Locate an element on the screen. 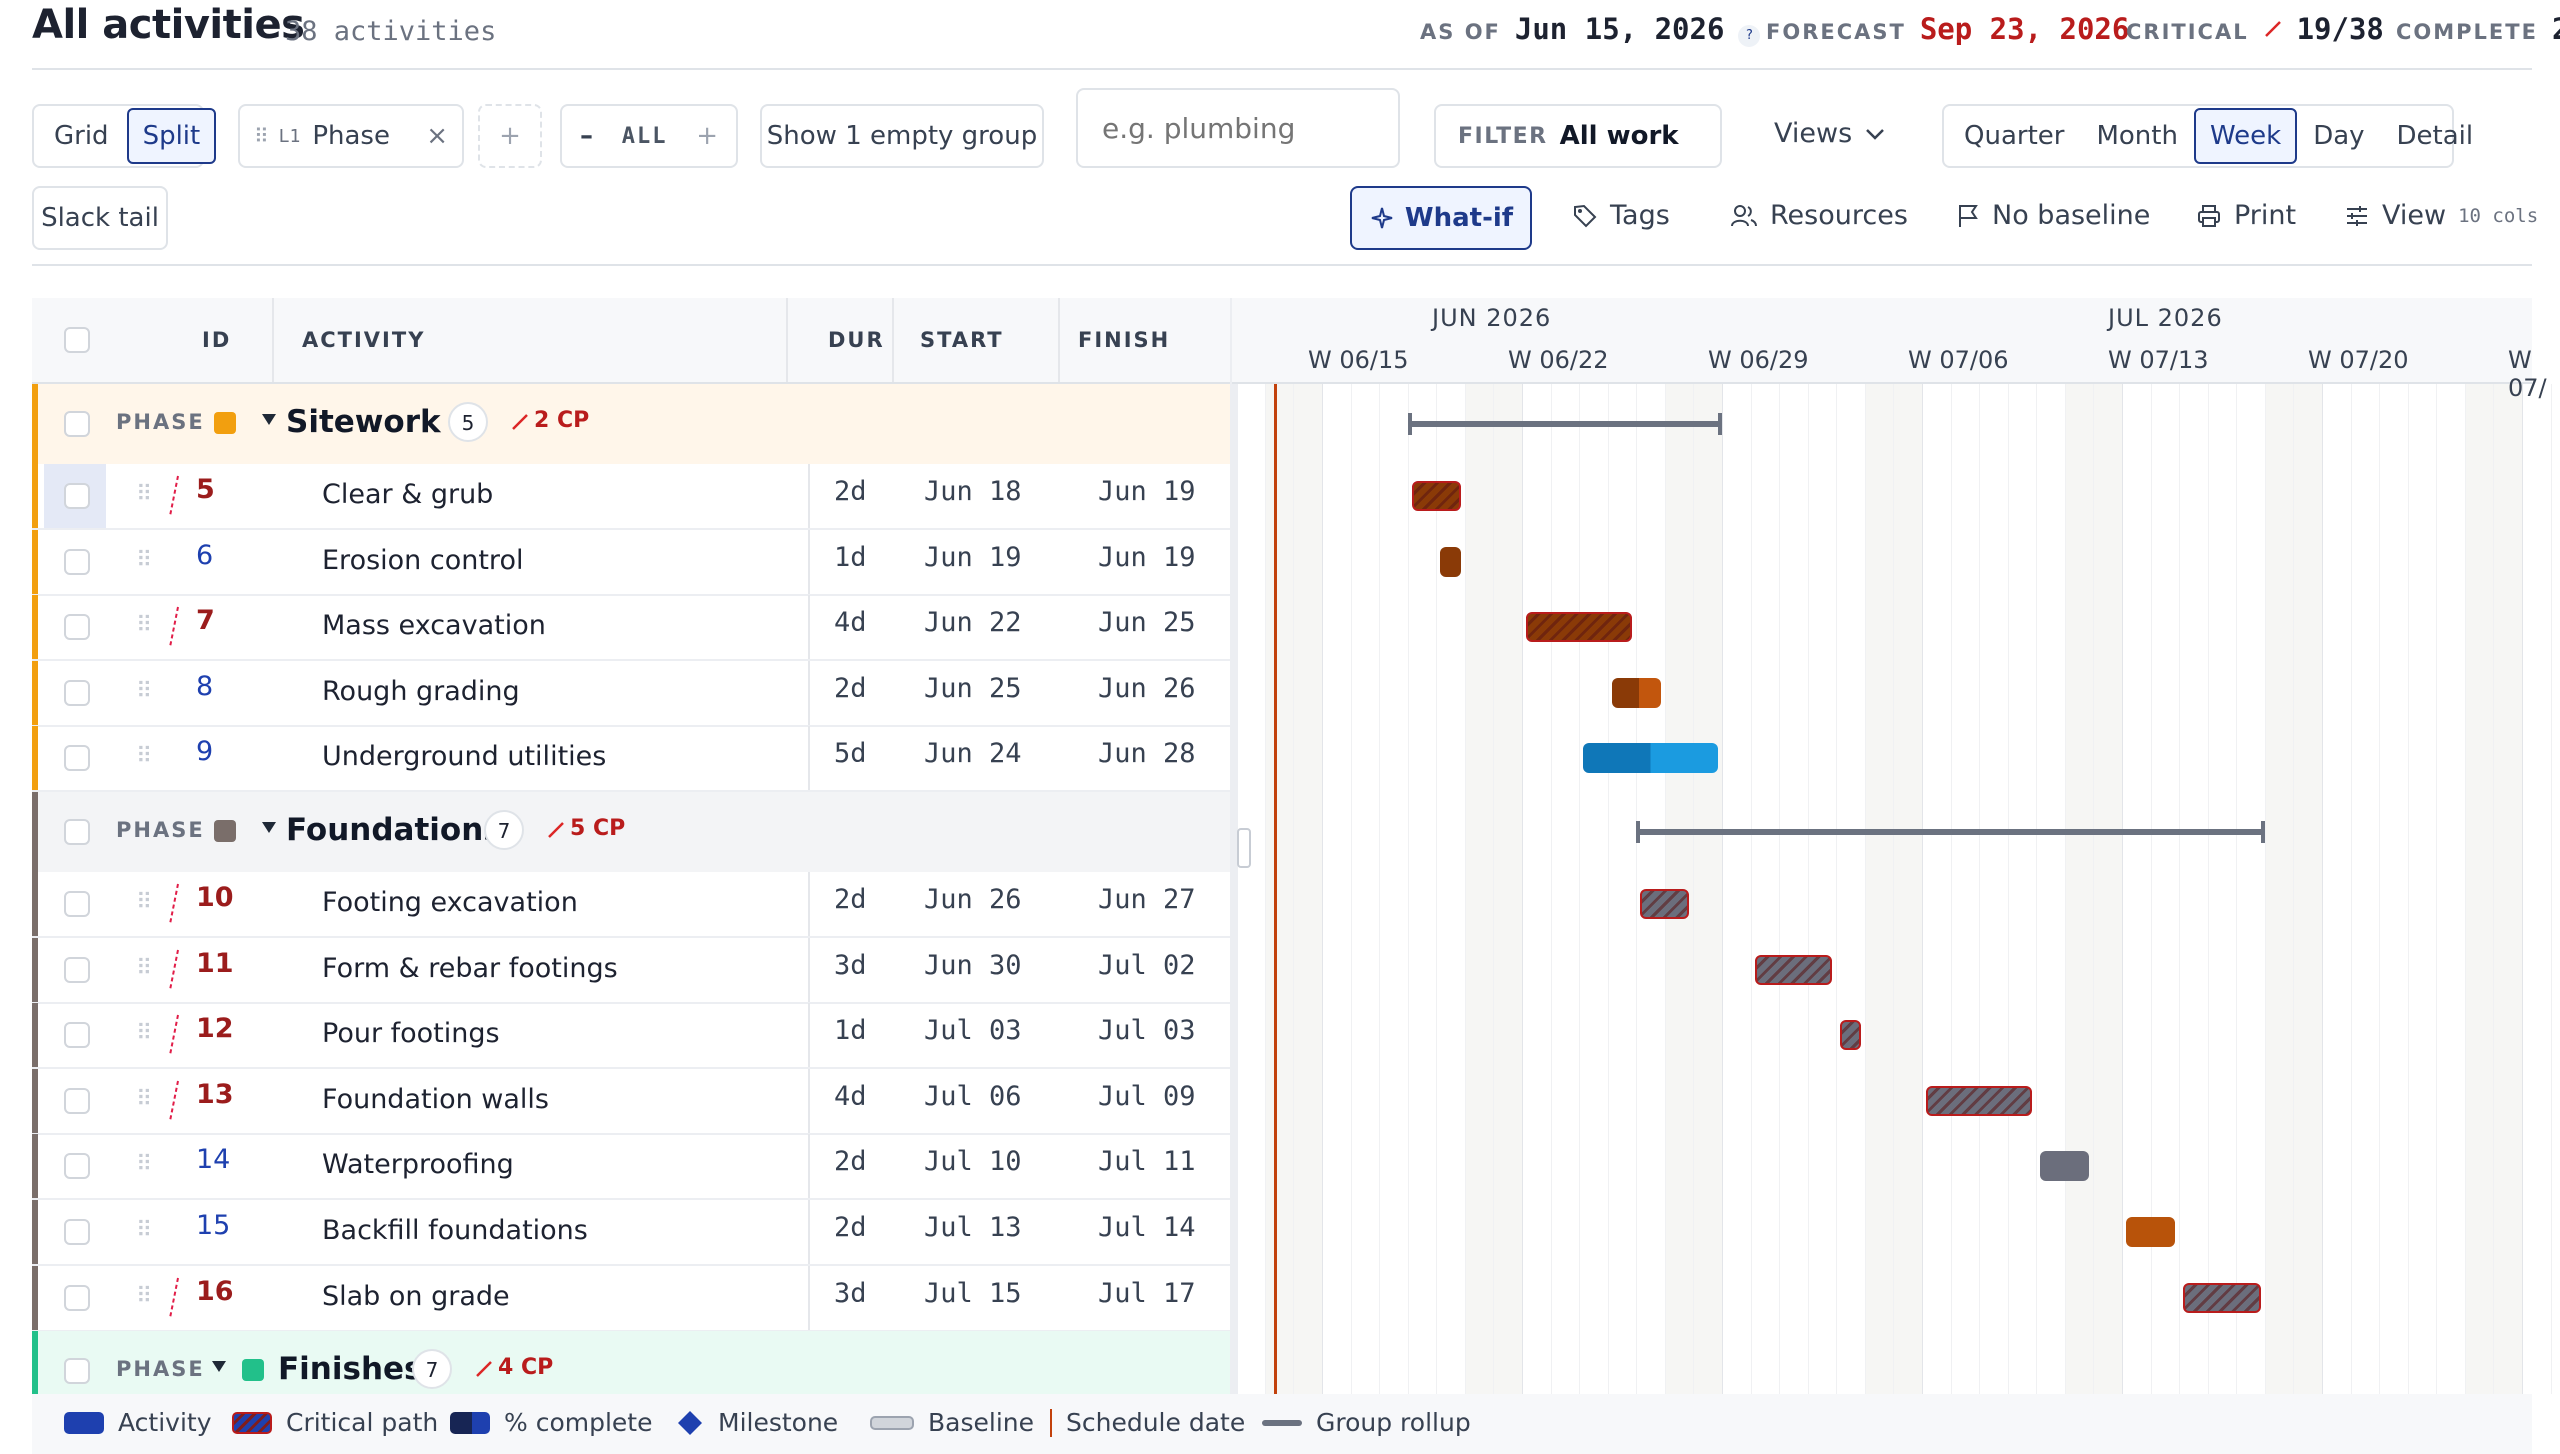  table-row: ⠿ 11 Form & rebar footings 3d Jun 30 Jul 02 is located at coordinates (632, 970).